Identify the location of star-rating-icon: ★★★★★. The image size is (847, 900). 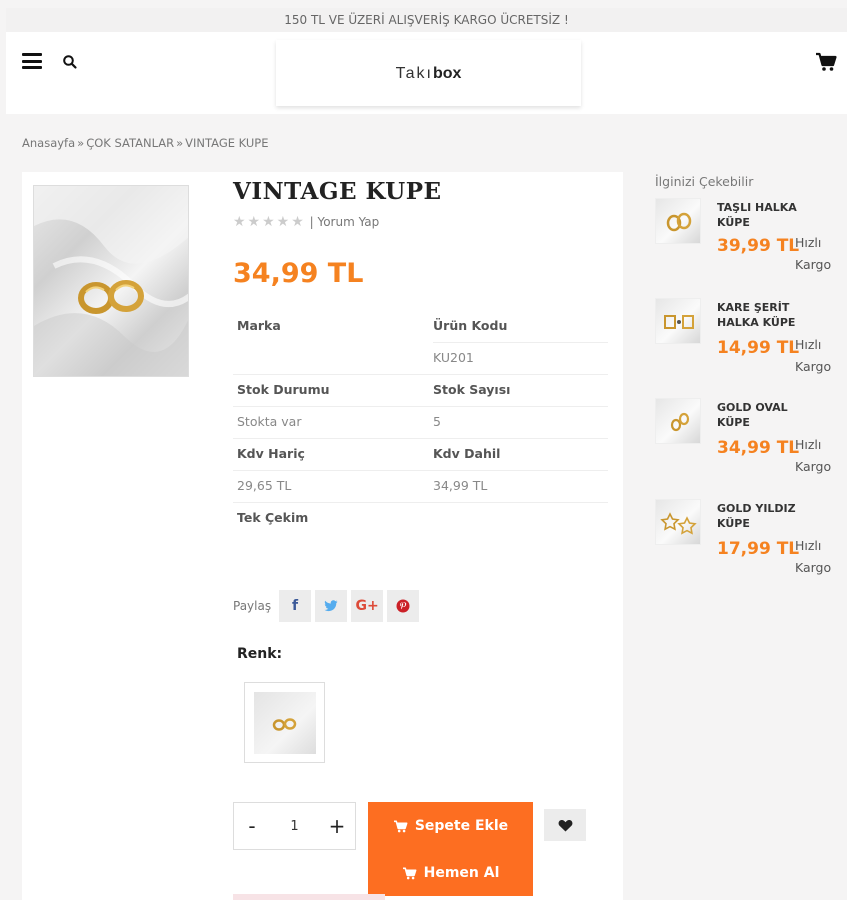
(269, 222).